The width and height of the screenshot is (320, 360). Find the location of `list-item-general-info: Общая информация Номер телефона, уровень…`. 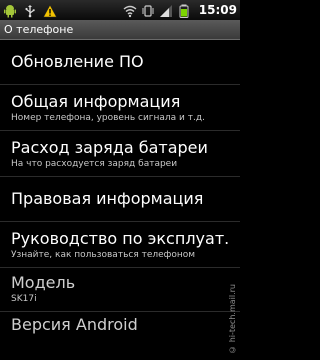

list-item-general-info: Общая информация Номер телефона, уровень… is located at coordinates (120, 108).